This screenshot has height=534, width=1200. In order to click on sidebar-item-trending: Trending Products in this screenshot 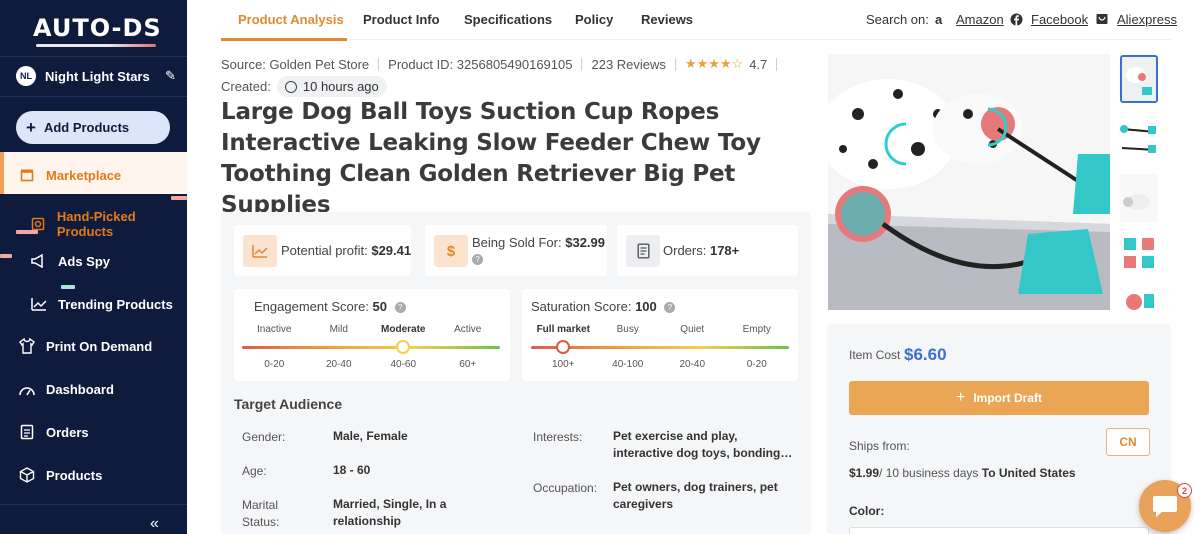, I will do `click(101, 304)`.